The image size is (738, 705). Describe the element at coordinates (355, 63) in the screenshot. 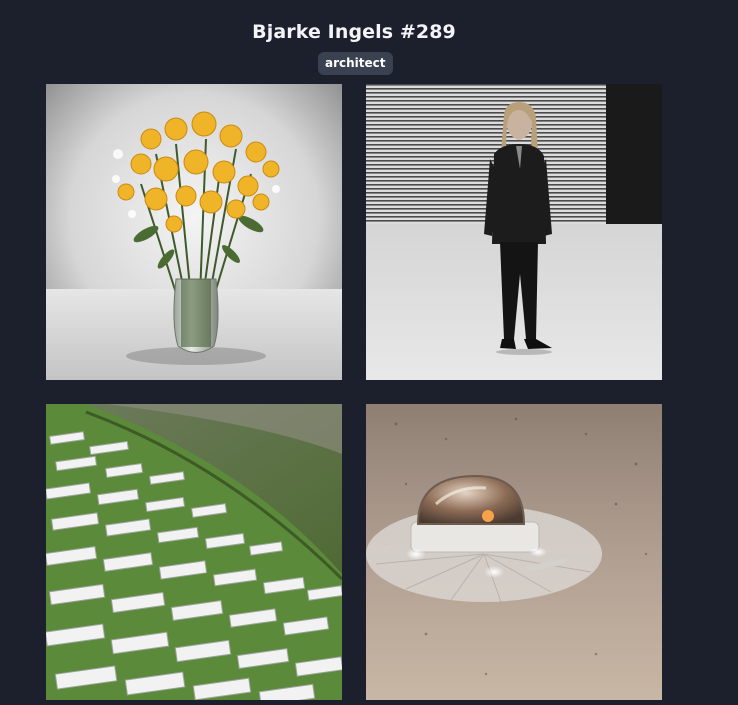

I see `tag-badge: architect` at that location.